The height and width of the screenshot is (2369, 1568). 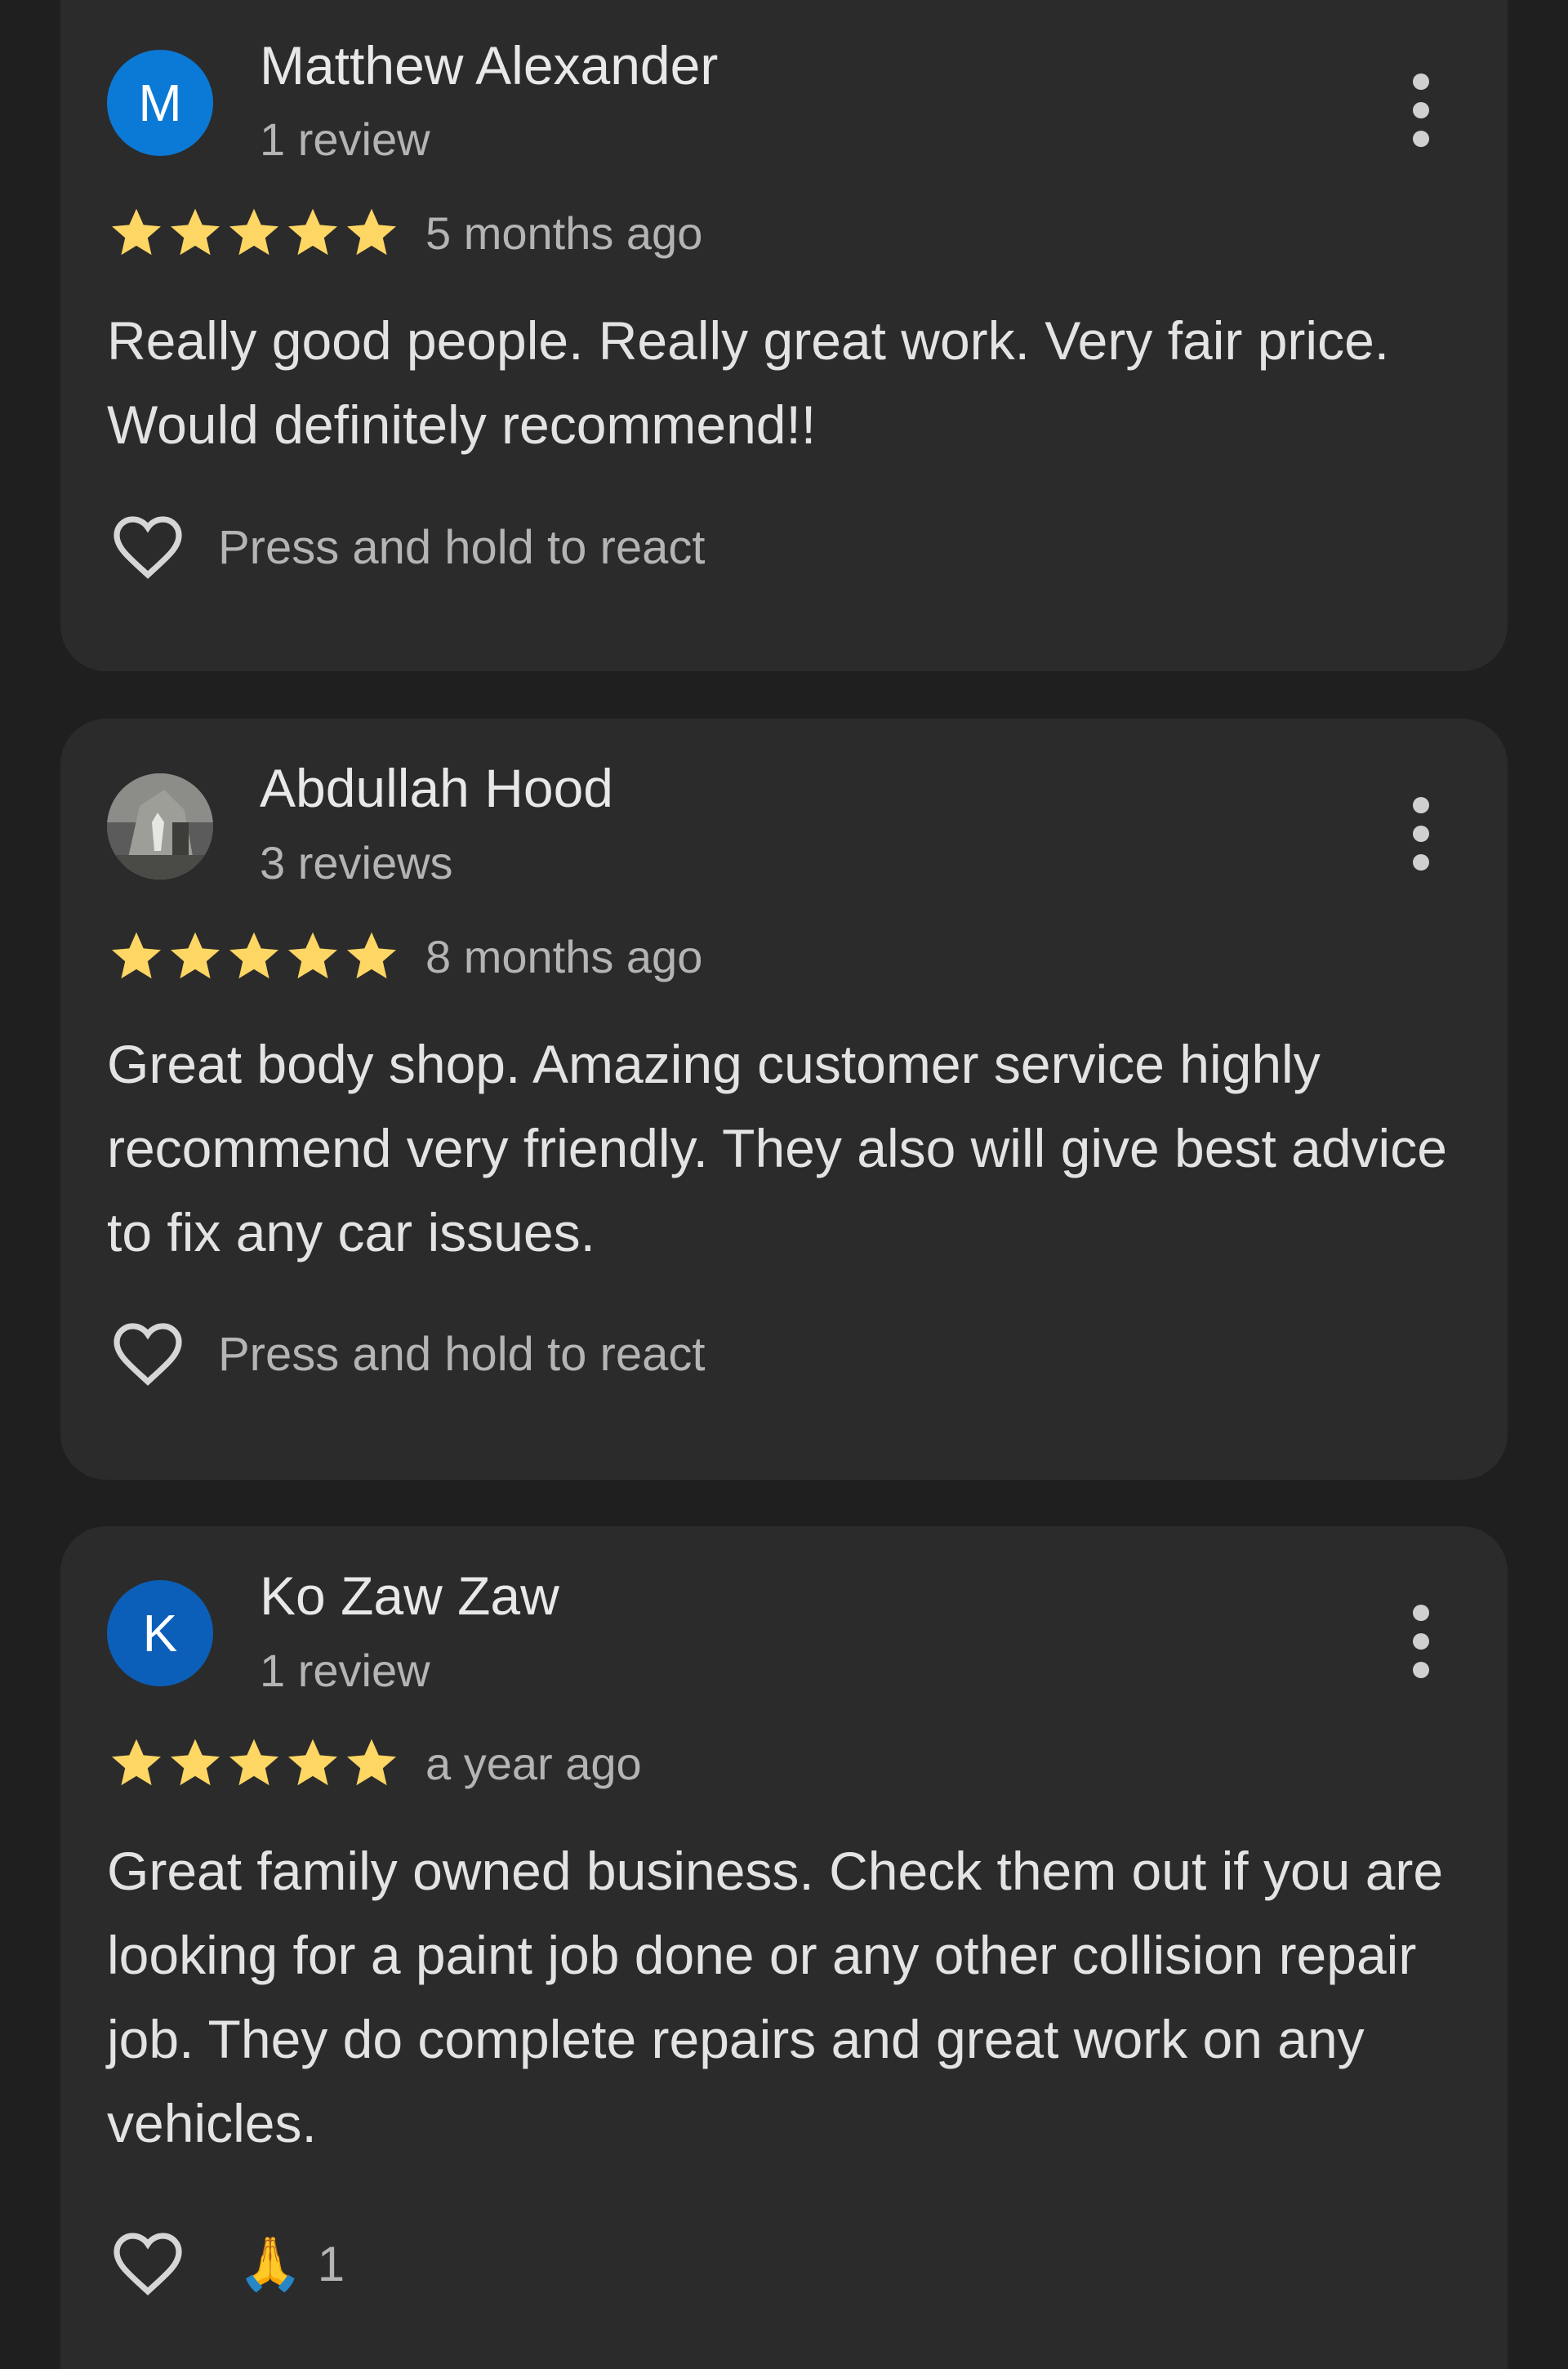 I want to click on avatar: M, so click(x=160, y=103).